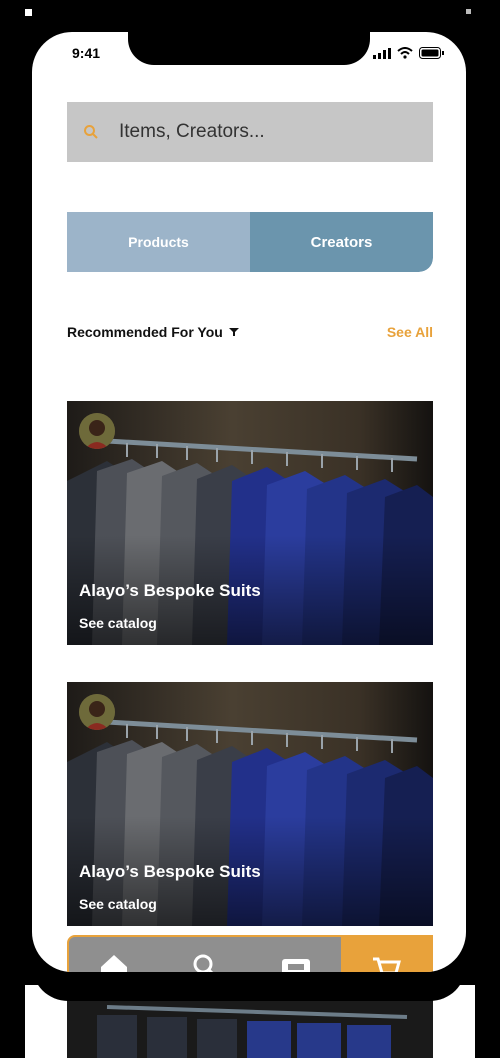 The image size is (500, 1058). I want to click on section-title-wrap: Recommended For You, so click(153, 332).